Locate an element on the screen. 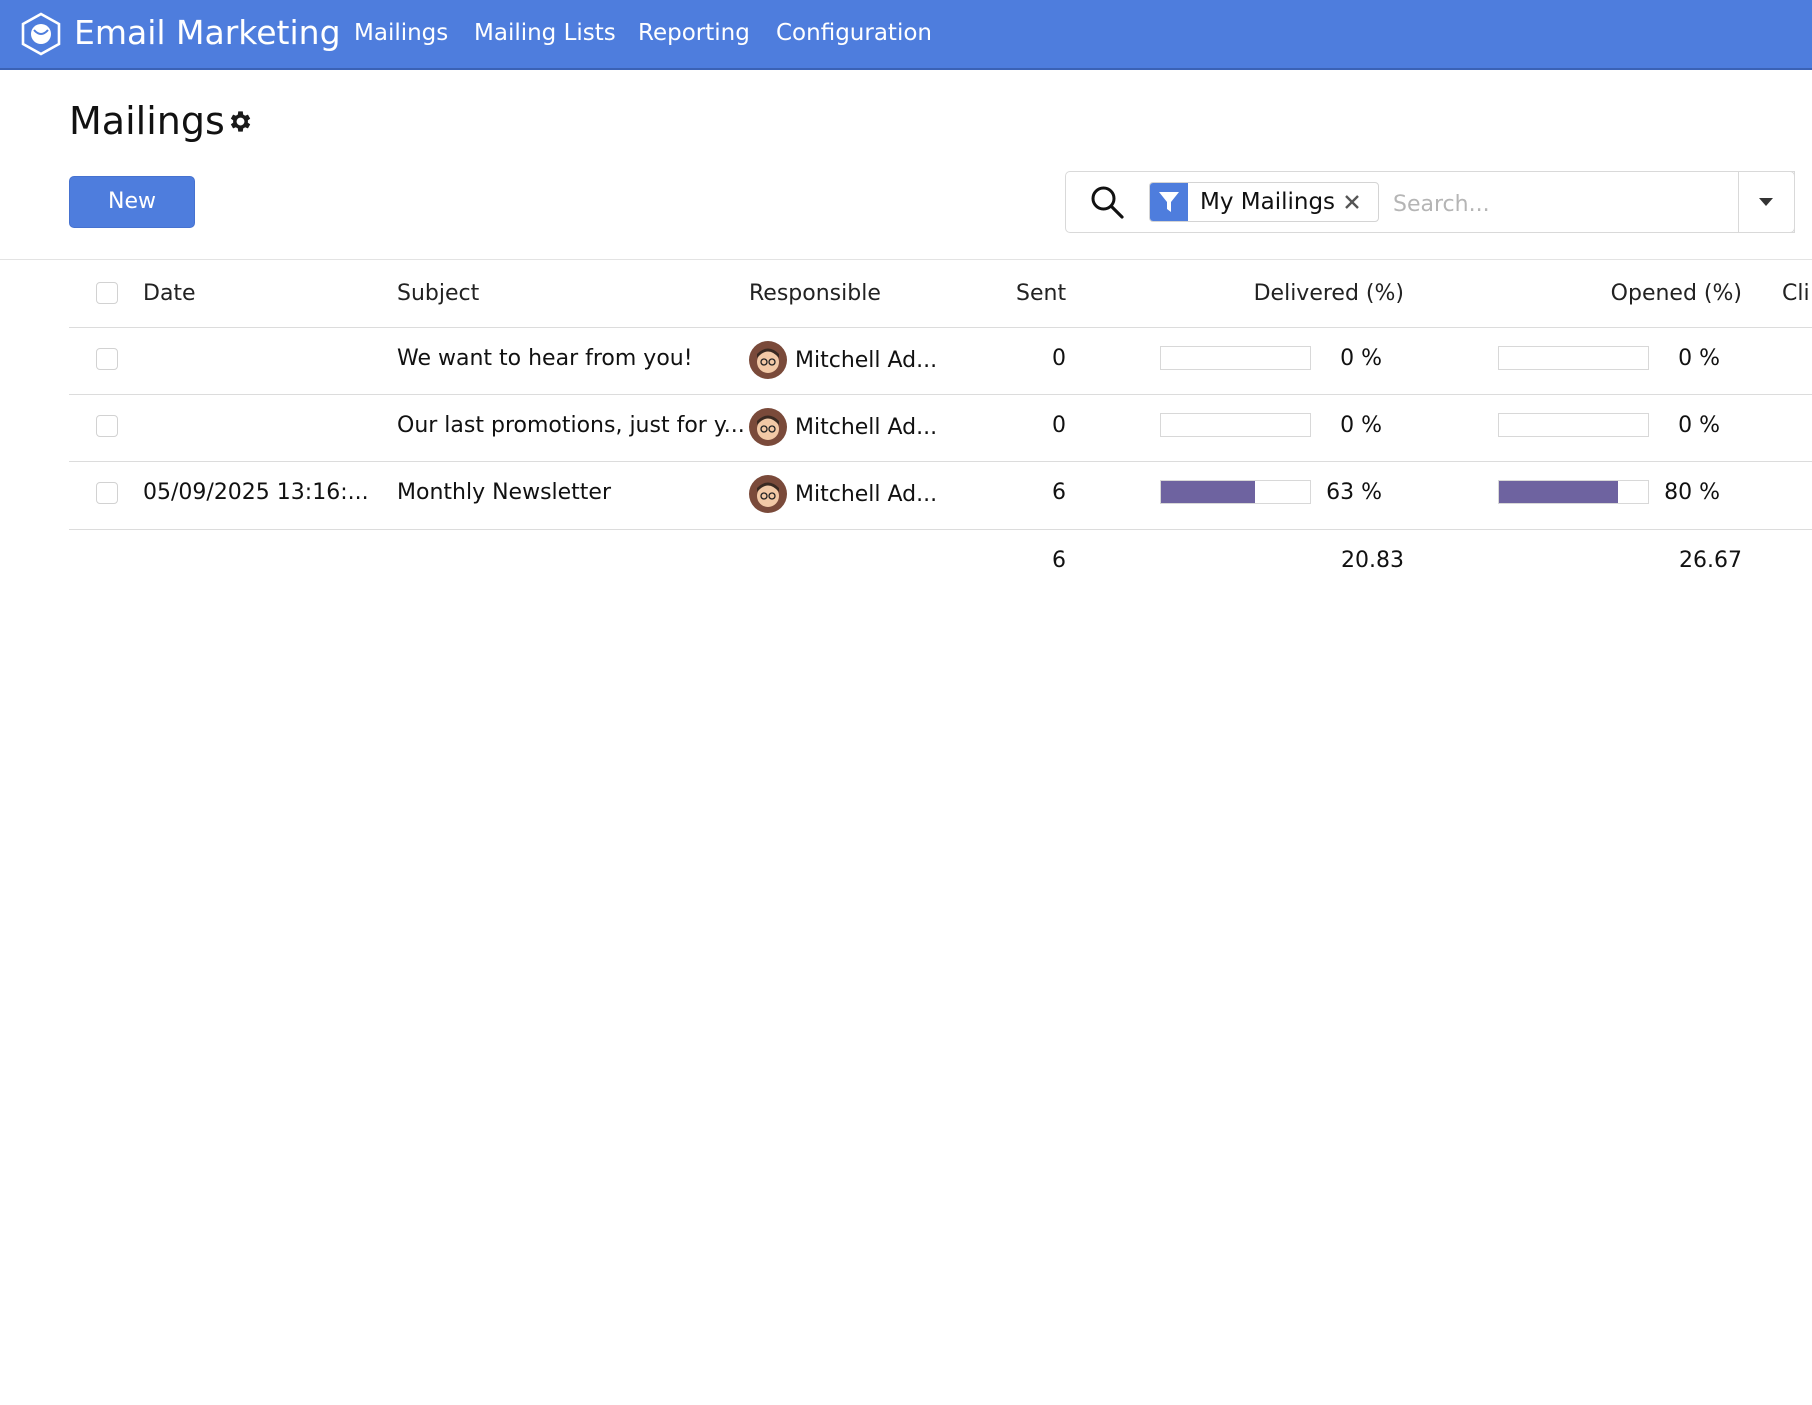  email-marketing-logo-icon is located at coordinates (41, 34).